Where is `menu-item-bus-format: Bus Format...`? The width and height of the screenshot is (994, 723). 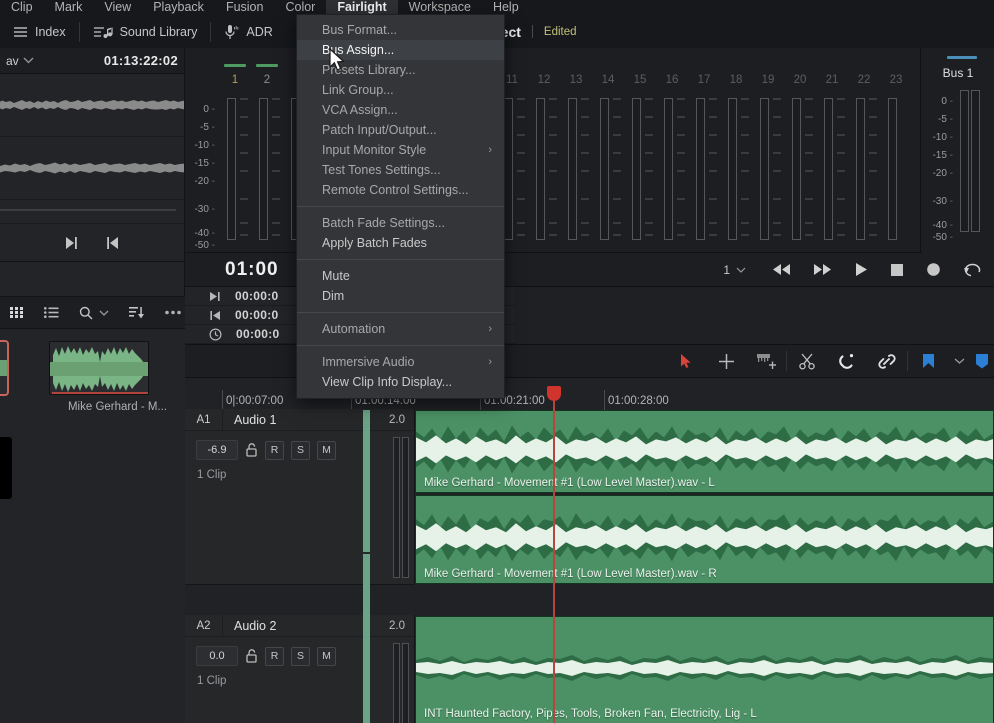 menu-item-bus-format: Bus Format... is located at coordinates (400, 30).